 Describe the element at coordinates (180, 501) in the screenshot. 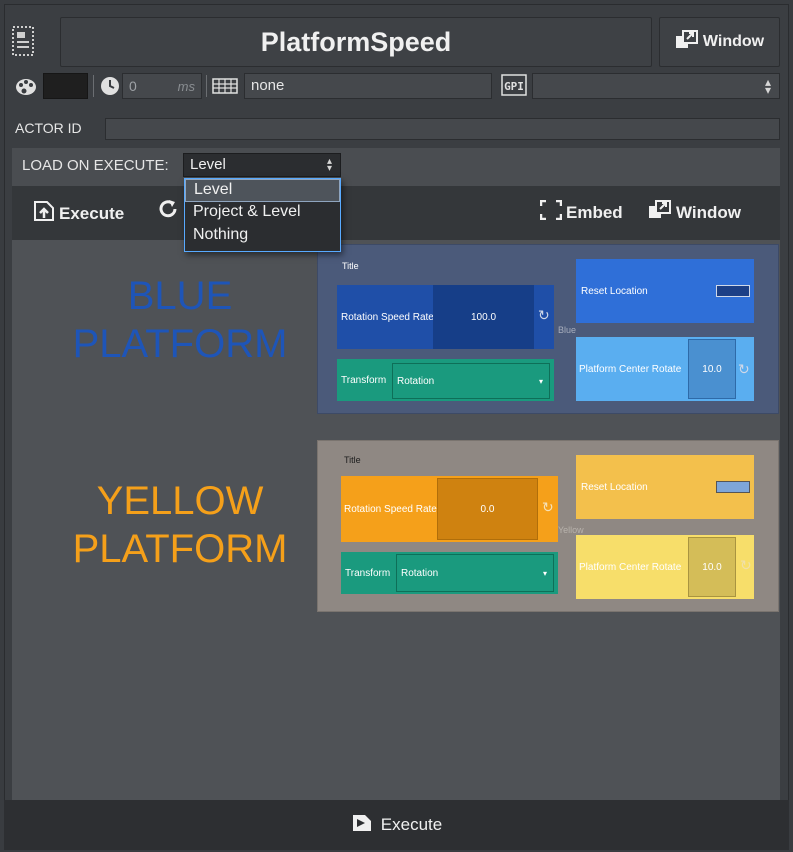

I see `yellow-label-line1: YELLOW` at that location.